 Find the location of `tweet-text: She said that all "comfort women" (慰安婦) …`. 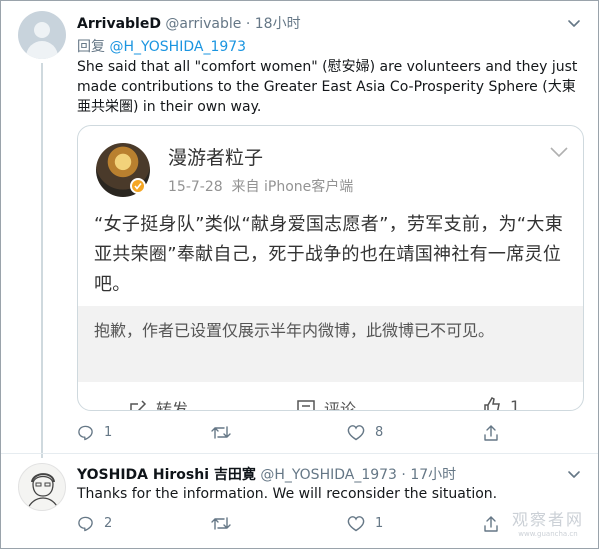

tweet-text: She said that all "comfort women" (慰安婦) … is located at coordinates (327, 87).